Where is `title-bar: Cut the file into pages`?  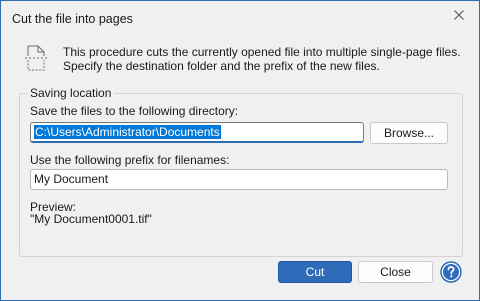 title-bar: Cut the file into pages is located at coordinates (240, 18).